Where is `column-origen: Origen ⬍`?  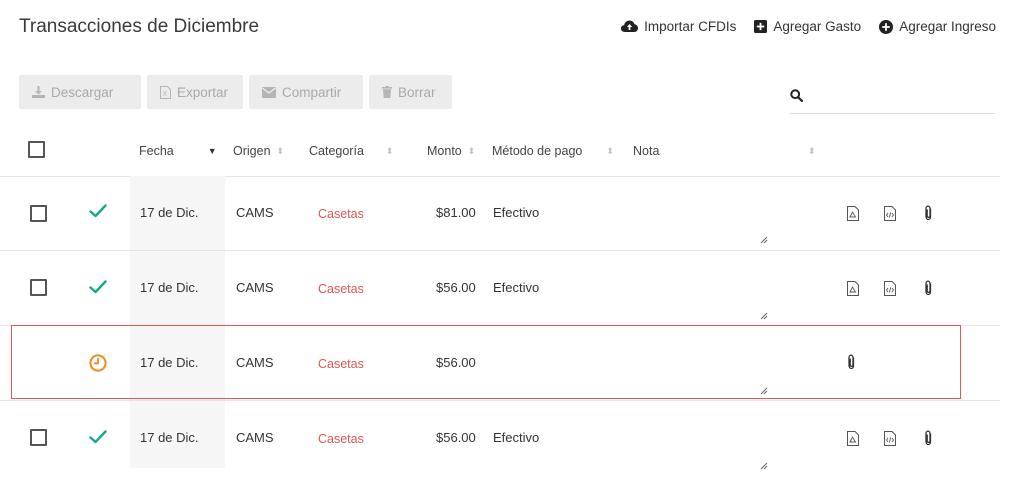 column-origen: Origen ⬍ is located at coordinates (258, 151).